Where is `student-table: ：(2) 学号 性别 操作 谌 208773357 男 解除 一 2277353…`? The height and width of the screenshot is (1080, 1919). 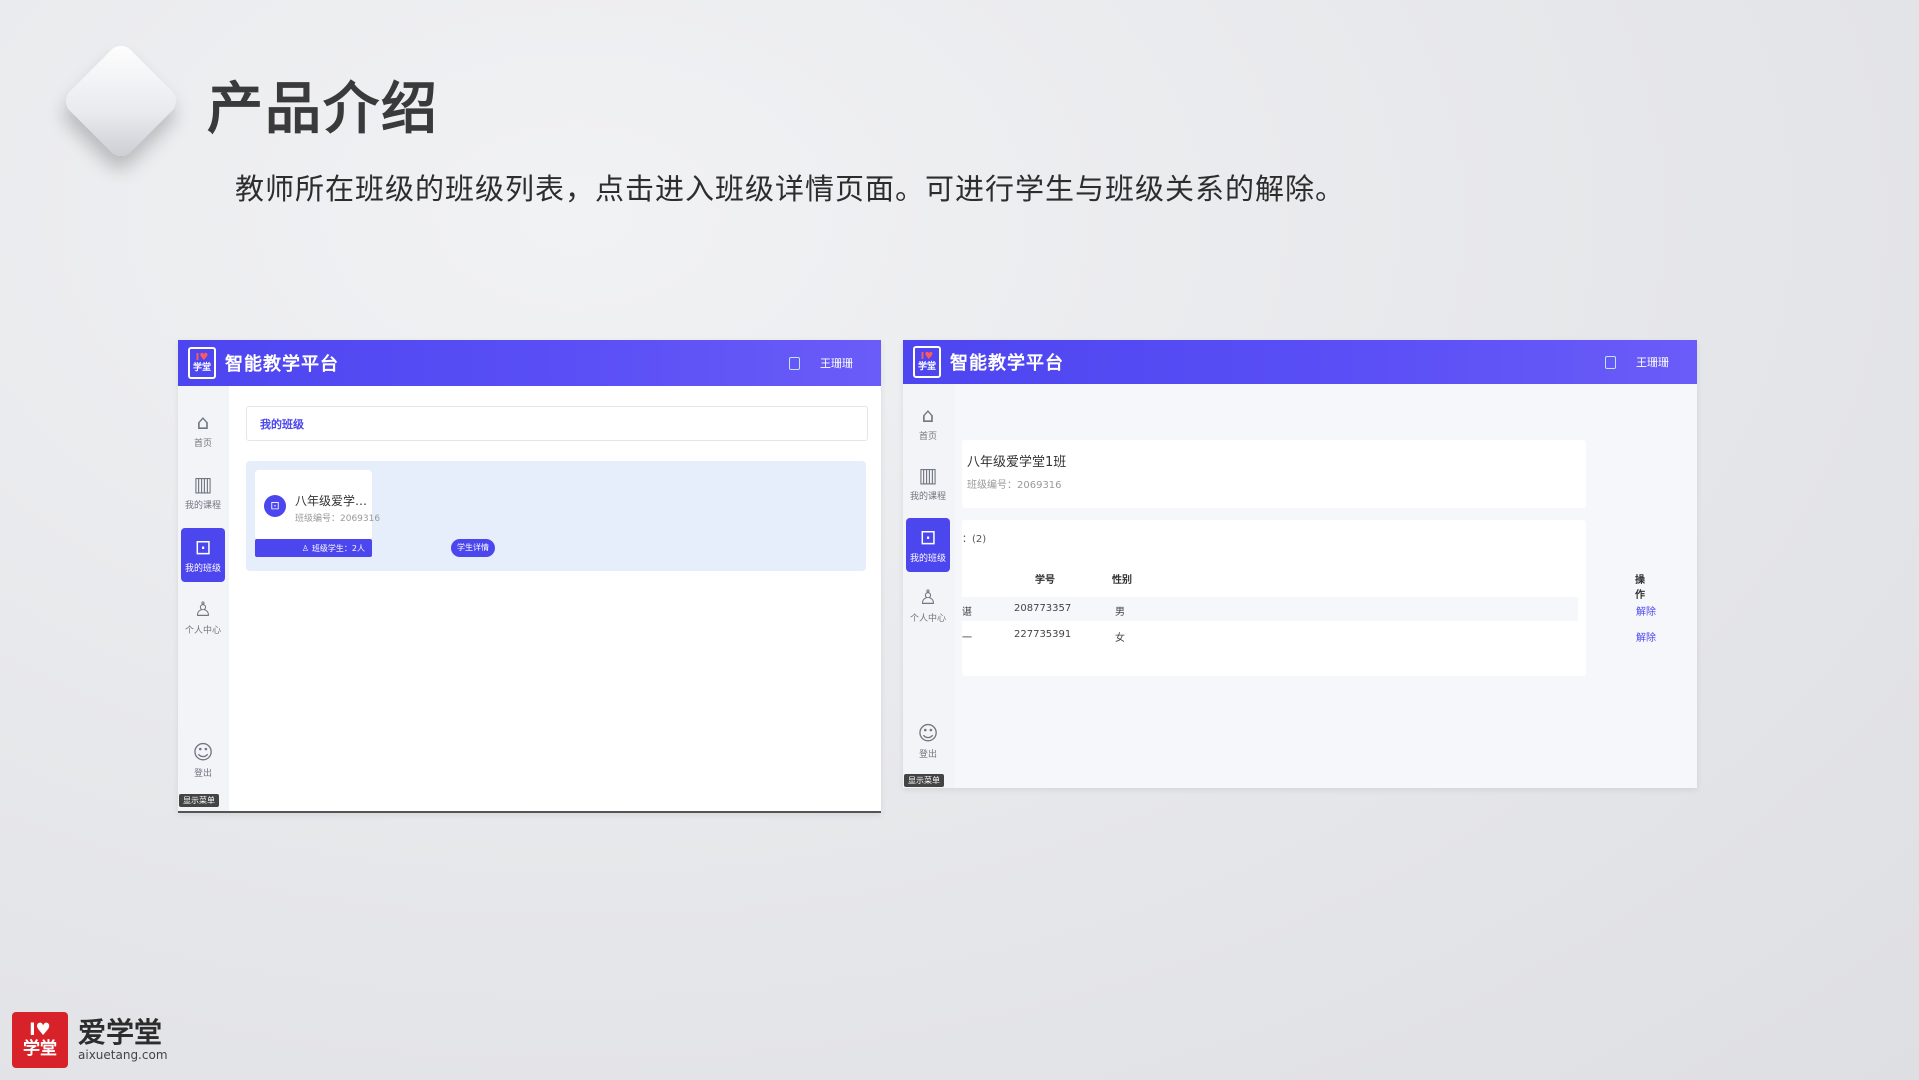
student-table: ：(2) 学号 性别 操作 谌 208773357 男 解除 一 2277353… is located at coordinates (1309, 598).